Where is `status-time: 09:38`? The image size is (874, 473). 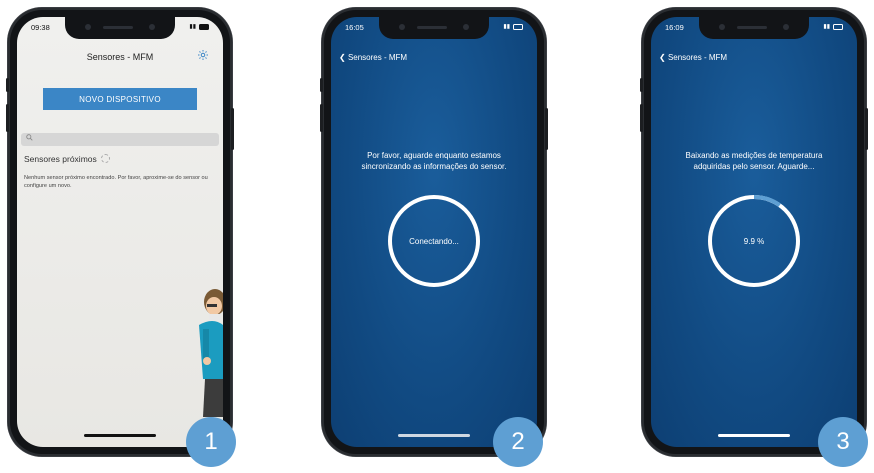 status-time: 09:38 is located at coordinates (40, 27).